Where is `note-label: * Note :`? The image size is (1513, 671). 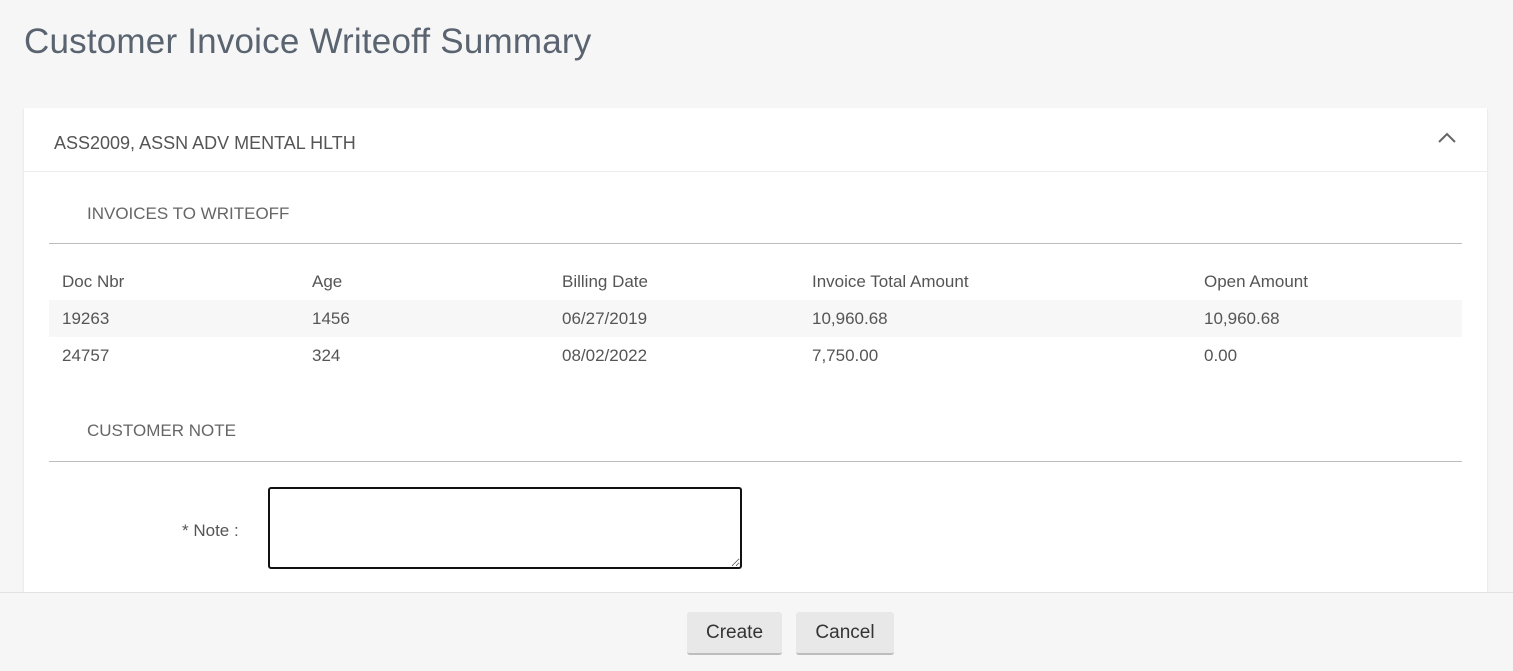
note-label: * Note : is located at coordinates (210, 530).